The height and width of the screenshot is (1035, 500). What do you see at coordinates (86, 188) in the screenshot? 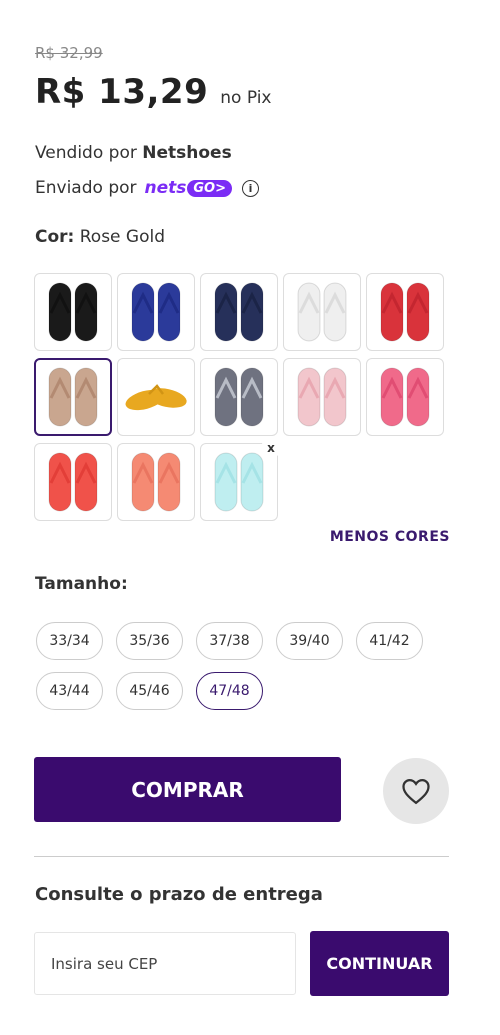
I see `shipping-prefix: Enviado por` at bounding box center [86, 188].